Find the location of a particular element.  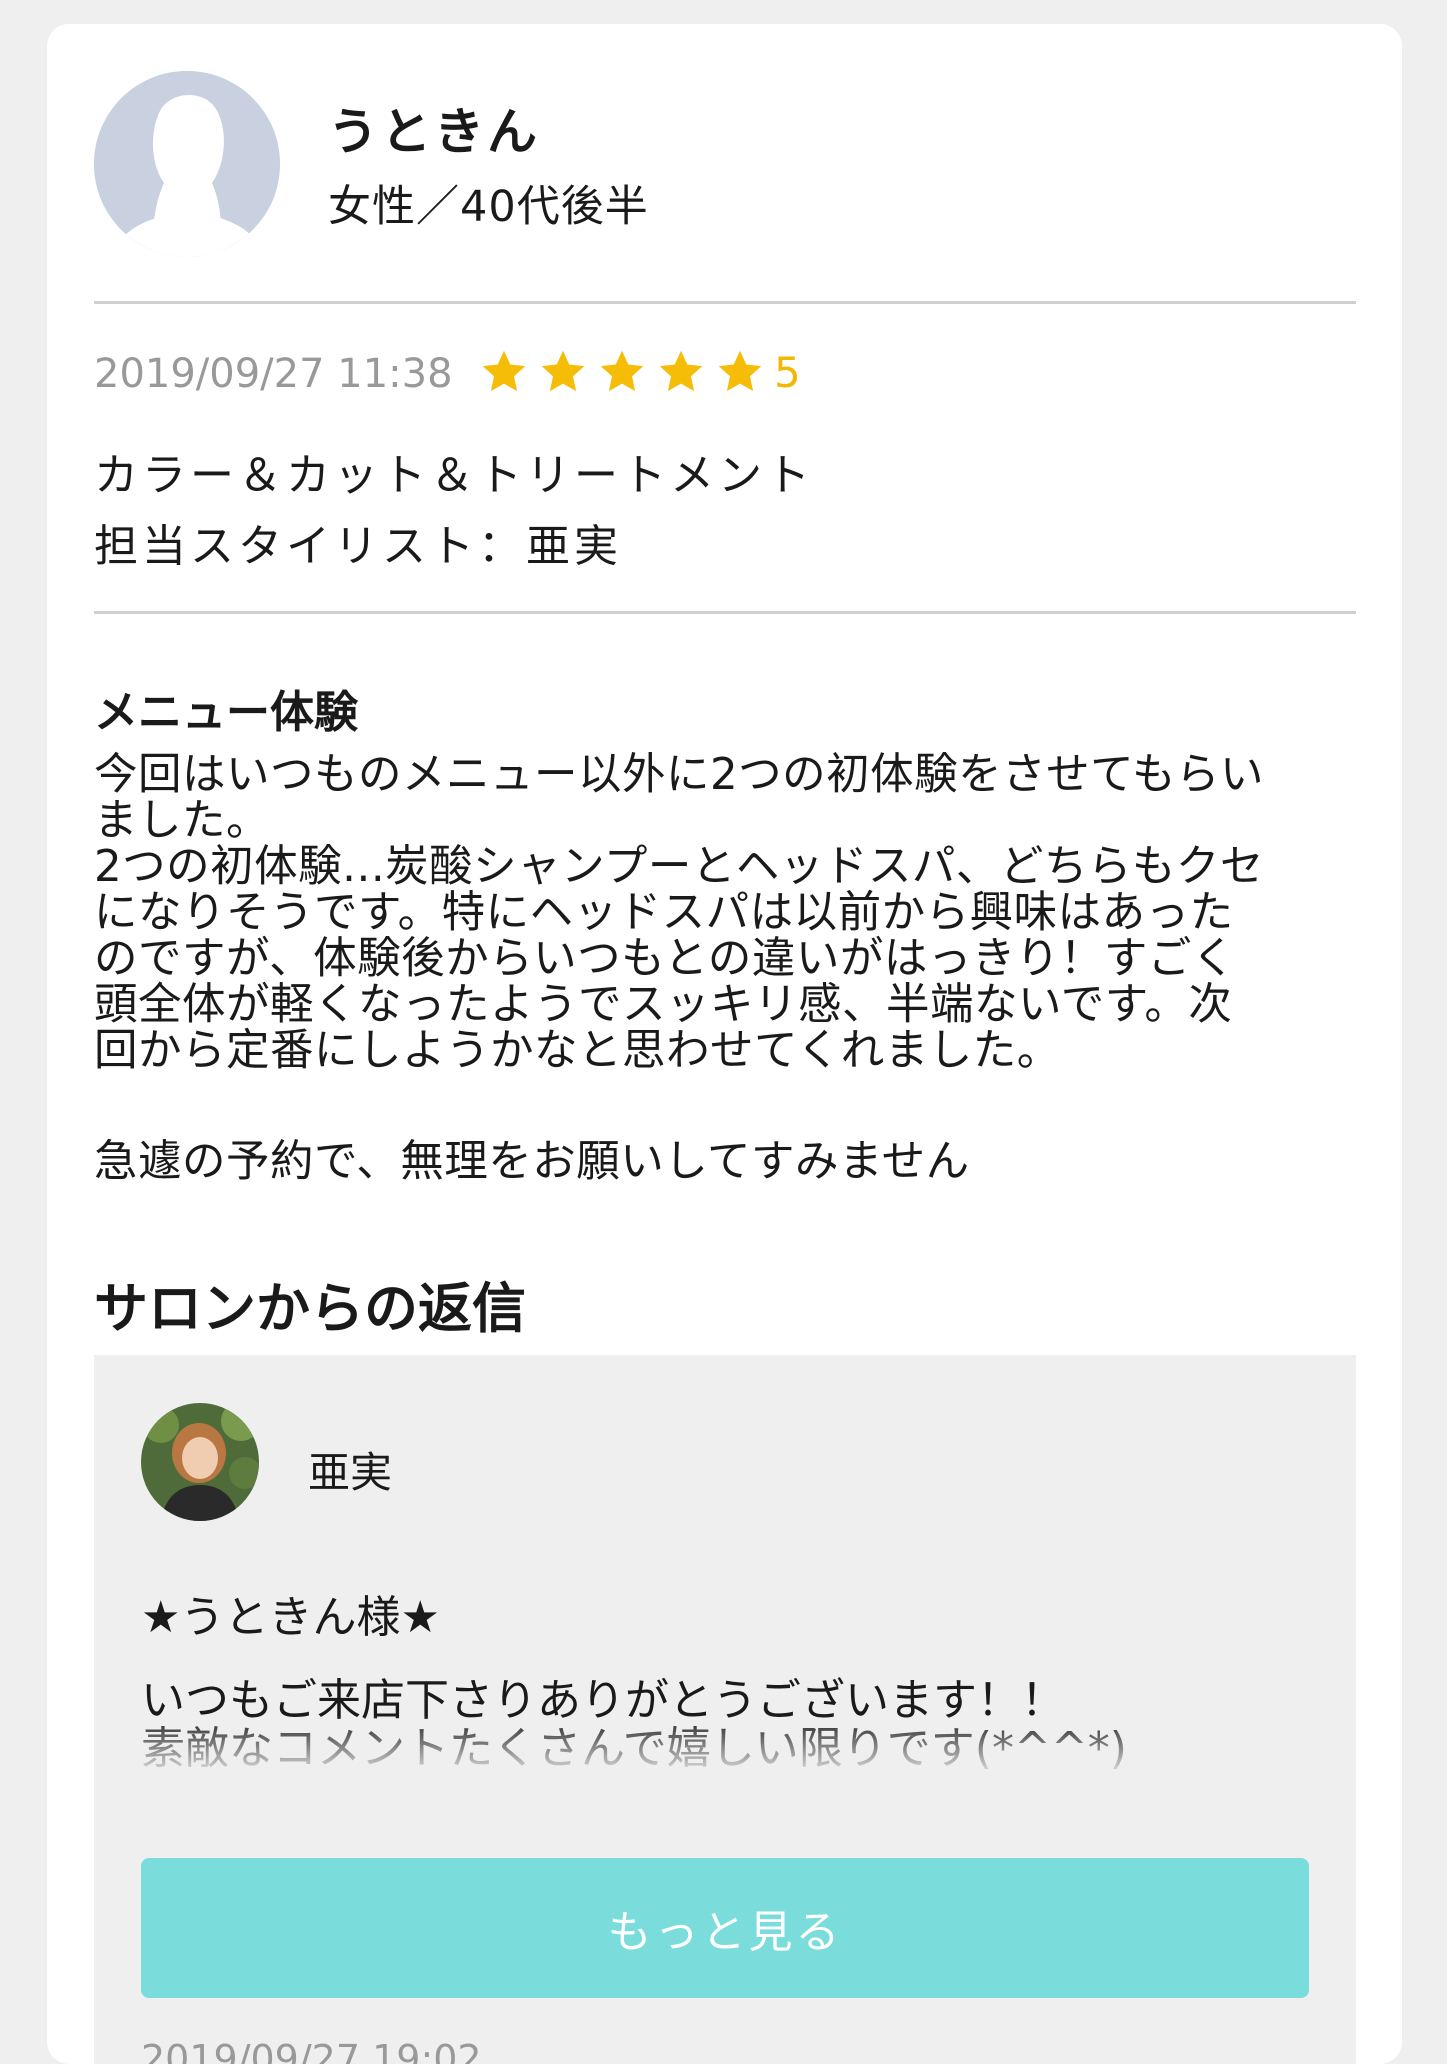

reply-fade-overlay is located at coordinates (725, 1745).